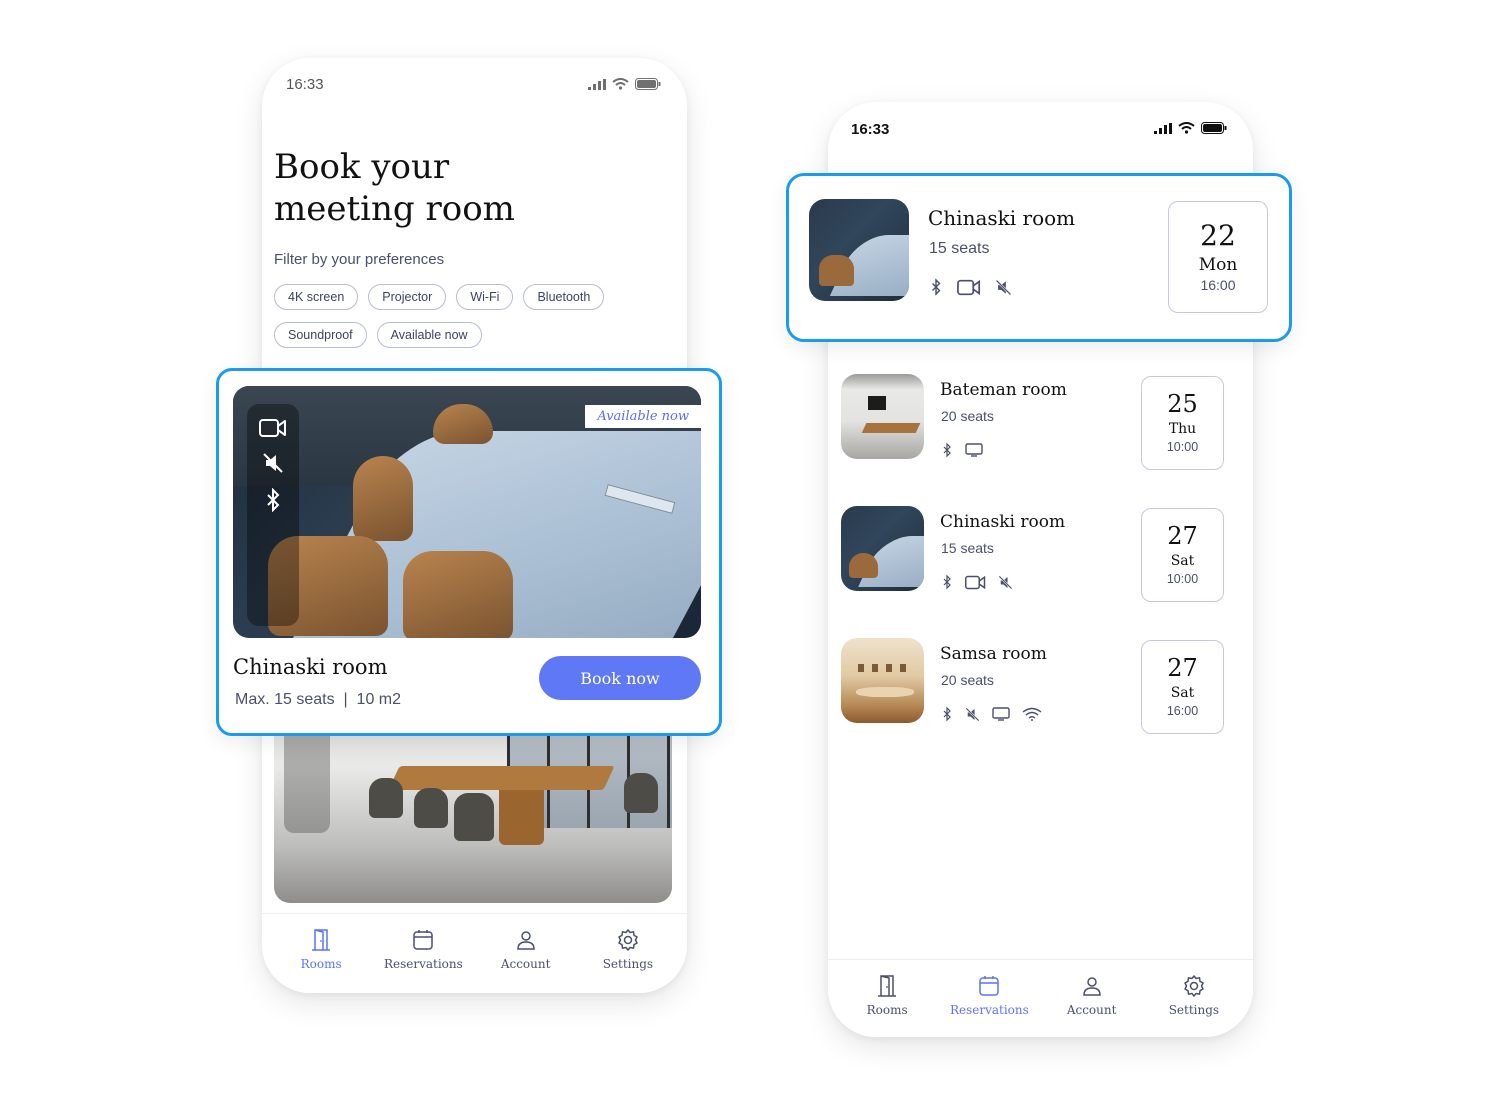 This screenshot has width=1500, height=1100. I want to click on filter-label: Filter by your preferences, so click(359, 259).